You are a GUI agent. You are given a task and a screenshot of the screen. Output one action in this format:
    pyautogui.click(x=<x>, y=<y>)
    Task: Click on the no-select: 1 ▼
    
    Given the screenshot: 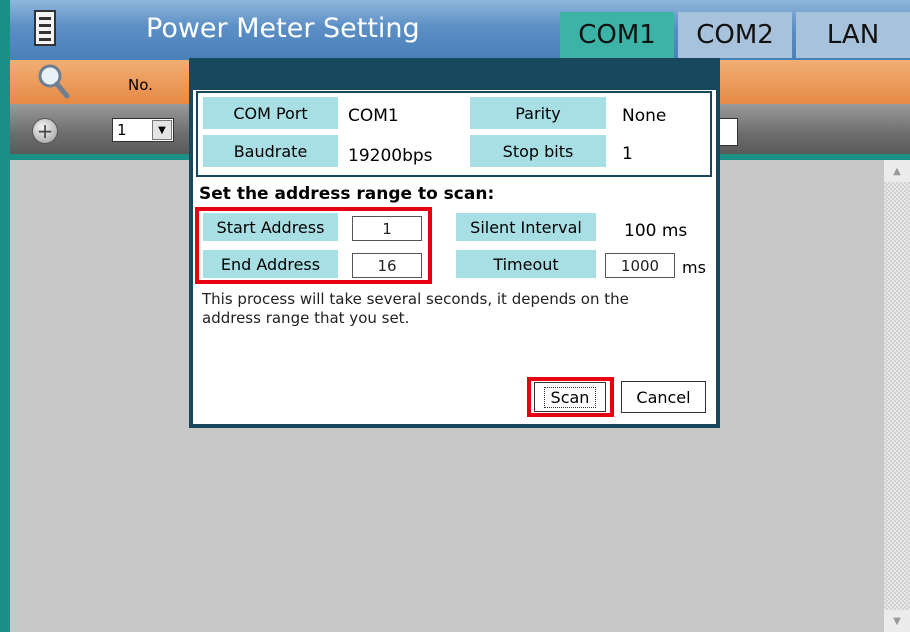 What is the action you would take?
    pyautogui.click(x=143, y=130)
    